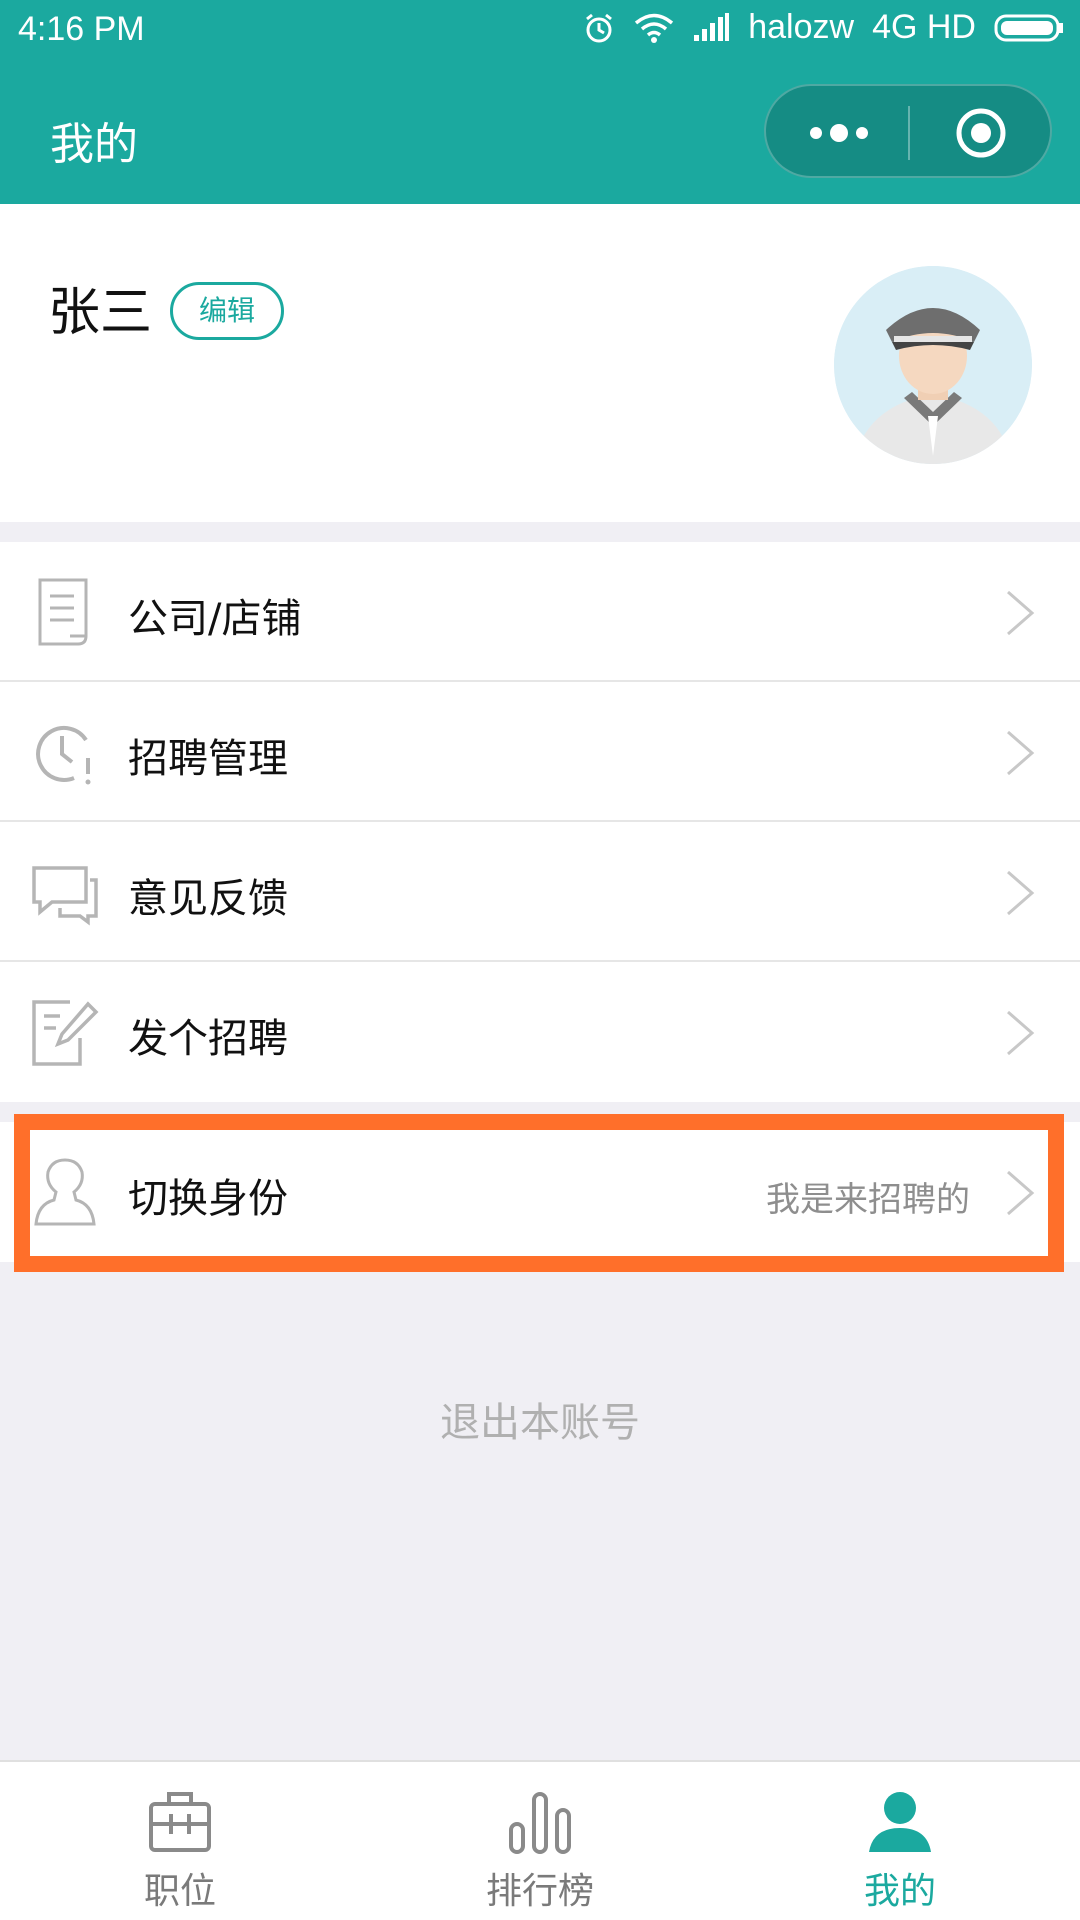 The width and height of the screenshot is (1080, 1920). I want to click on switch-identity-section: 切换身份 我是来招聘的, so click(540, 1192).